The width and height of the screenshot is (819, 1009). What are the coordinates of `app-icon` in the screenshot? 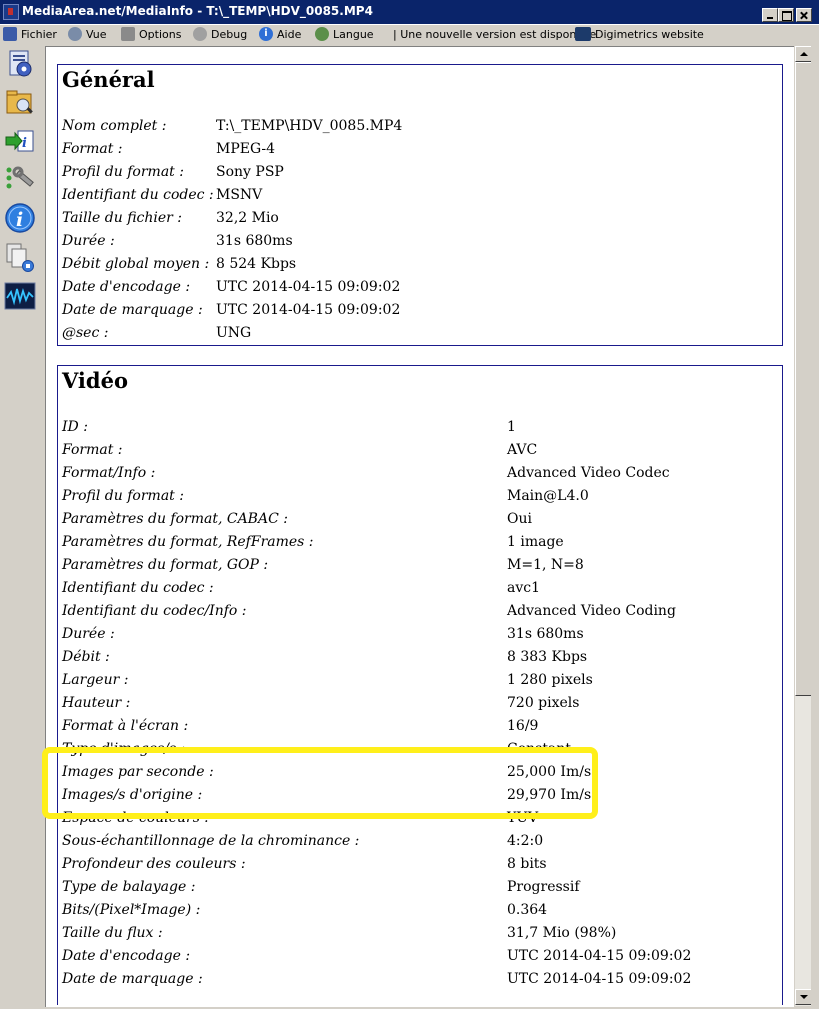 It's located at (11, 12).